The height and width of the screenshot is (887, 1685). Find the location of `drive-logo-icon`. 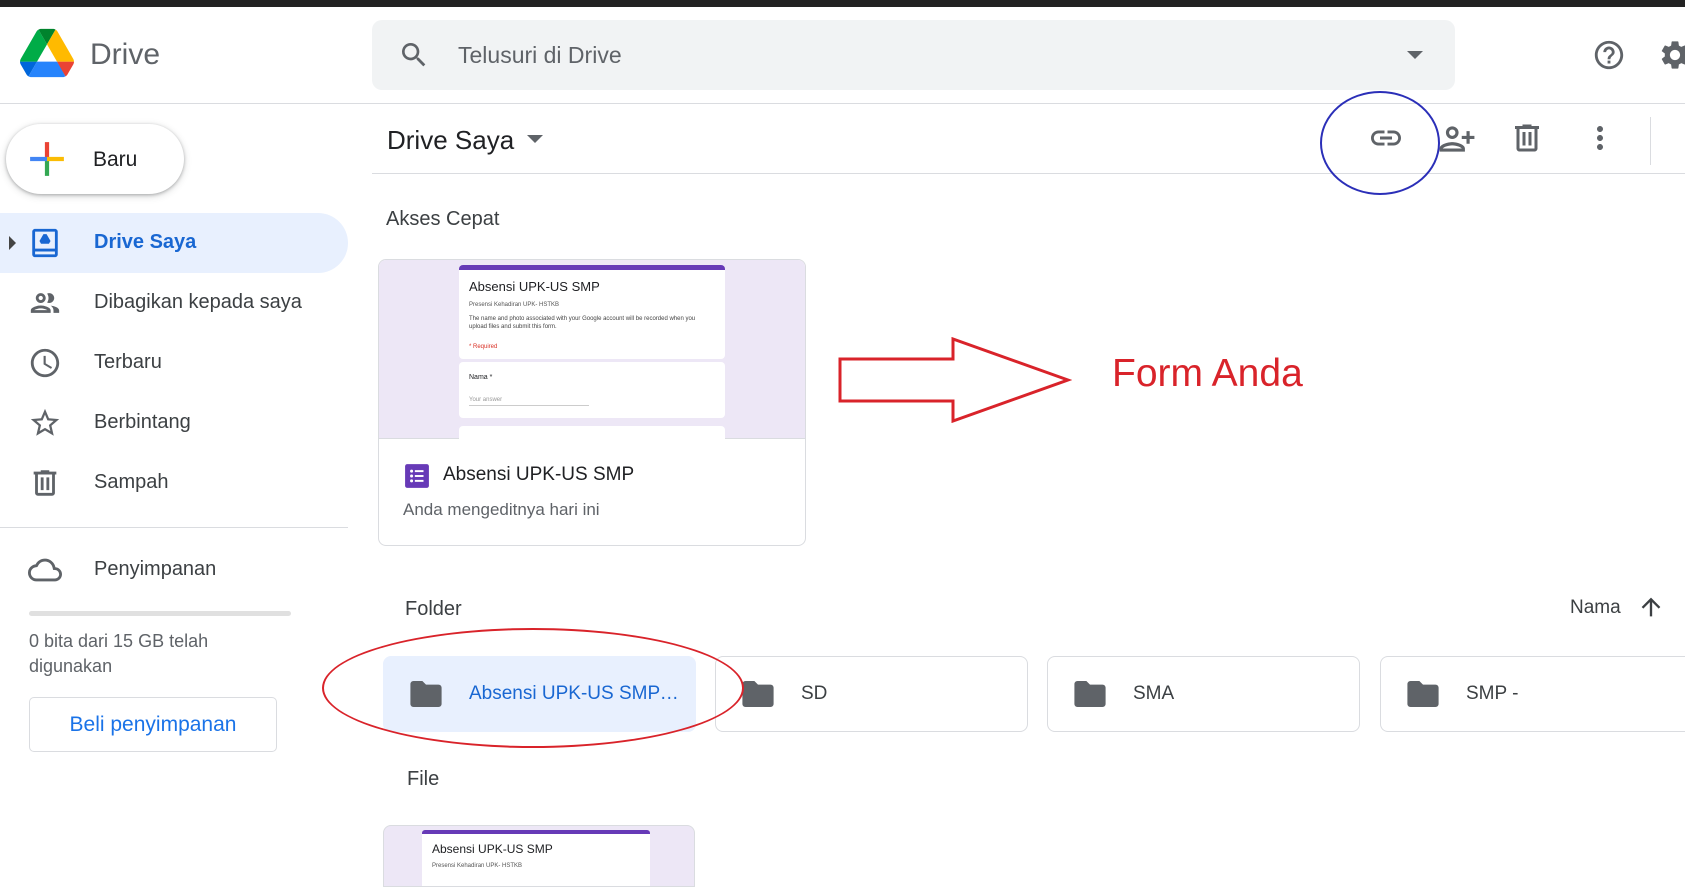

drive-logo-icon is located at coordinates (47, 53).